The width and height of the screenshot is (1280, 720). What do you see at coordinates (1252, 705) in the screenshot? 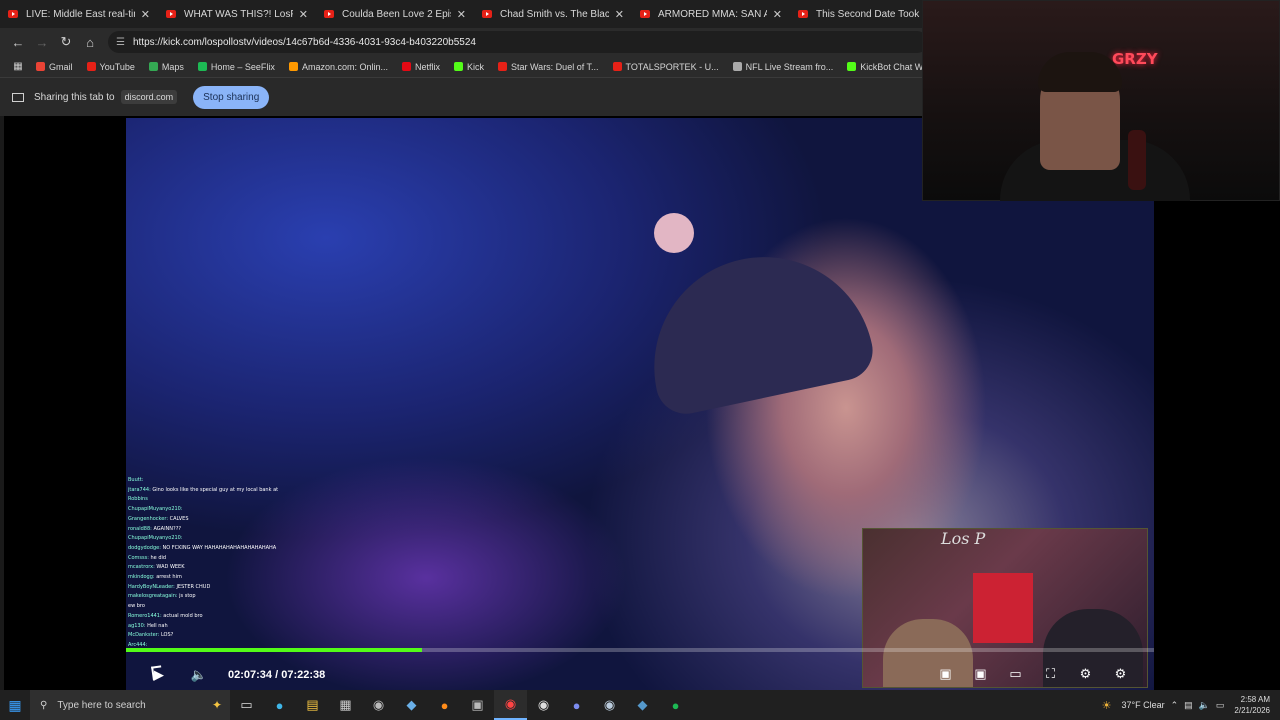
I see `system-clock: 2:58 AM 2/21/2026` at bounding box center [1252, 705].